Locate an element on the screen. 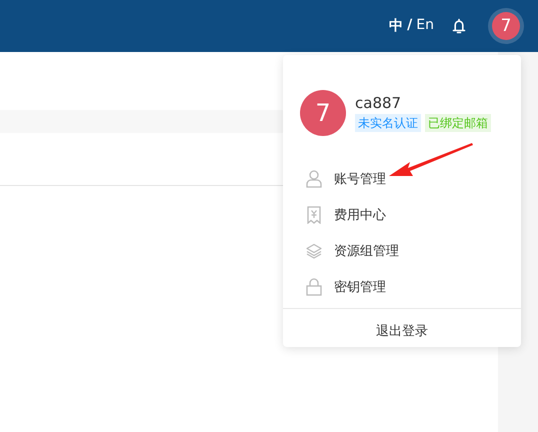  user-icon is located at coordinates (314, 179).